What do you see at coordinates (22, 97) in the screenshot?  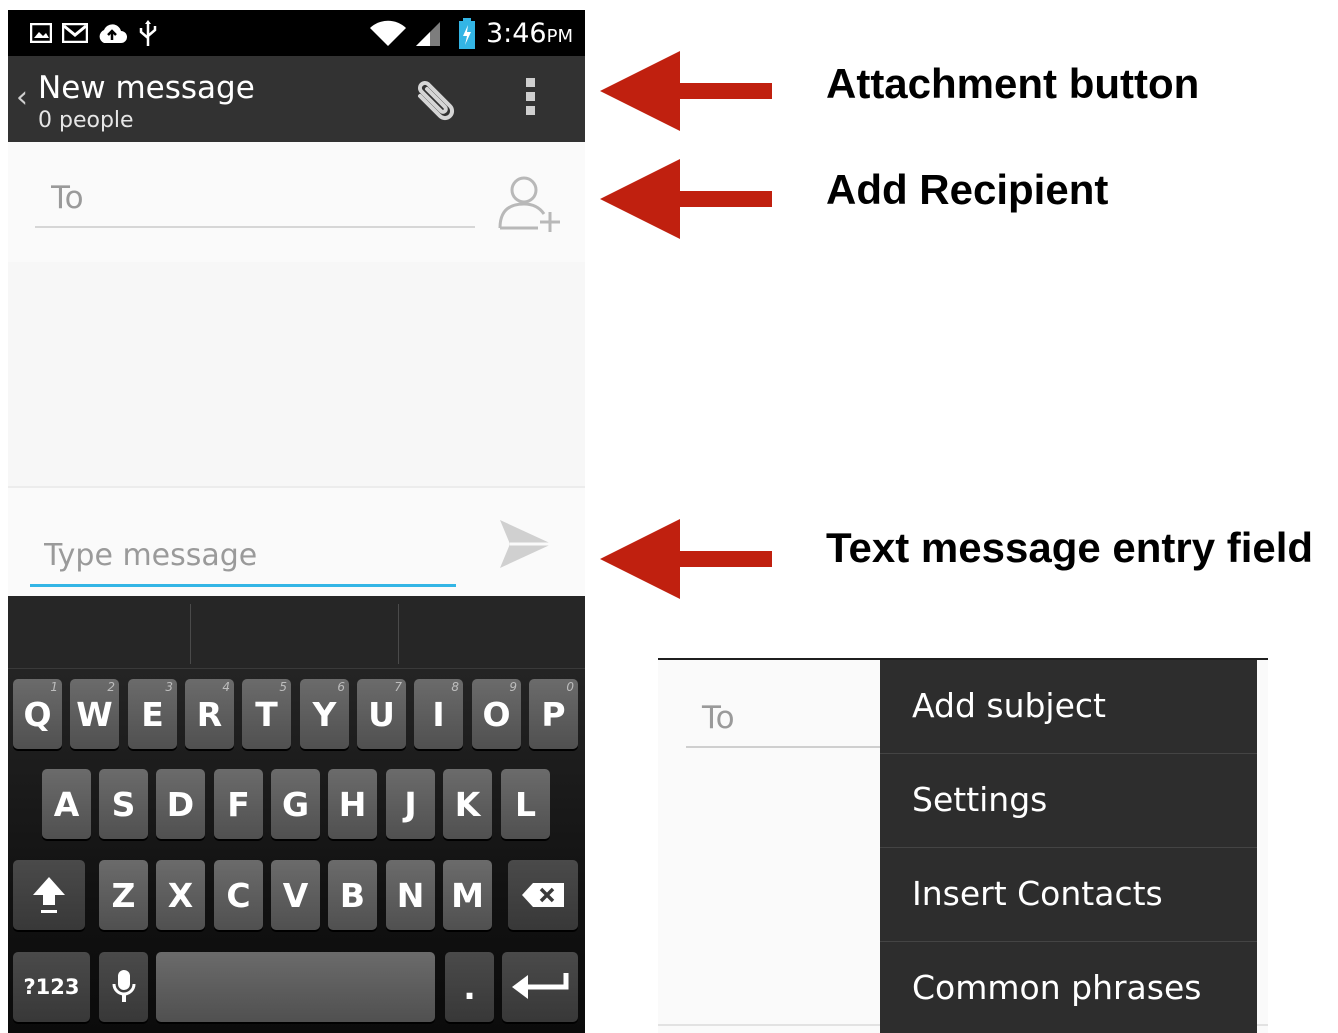 I see `back-chevron-icon: ‹` at bounding box center [22, 97].